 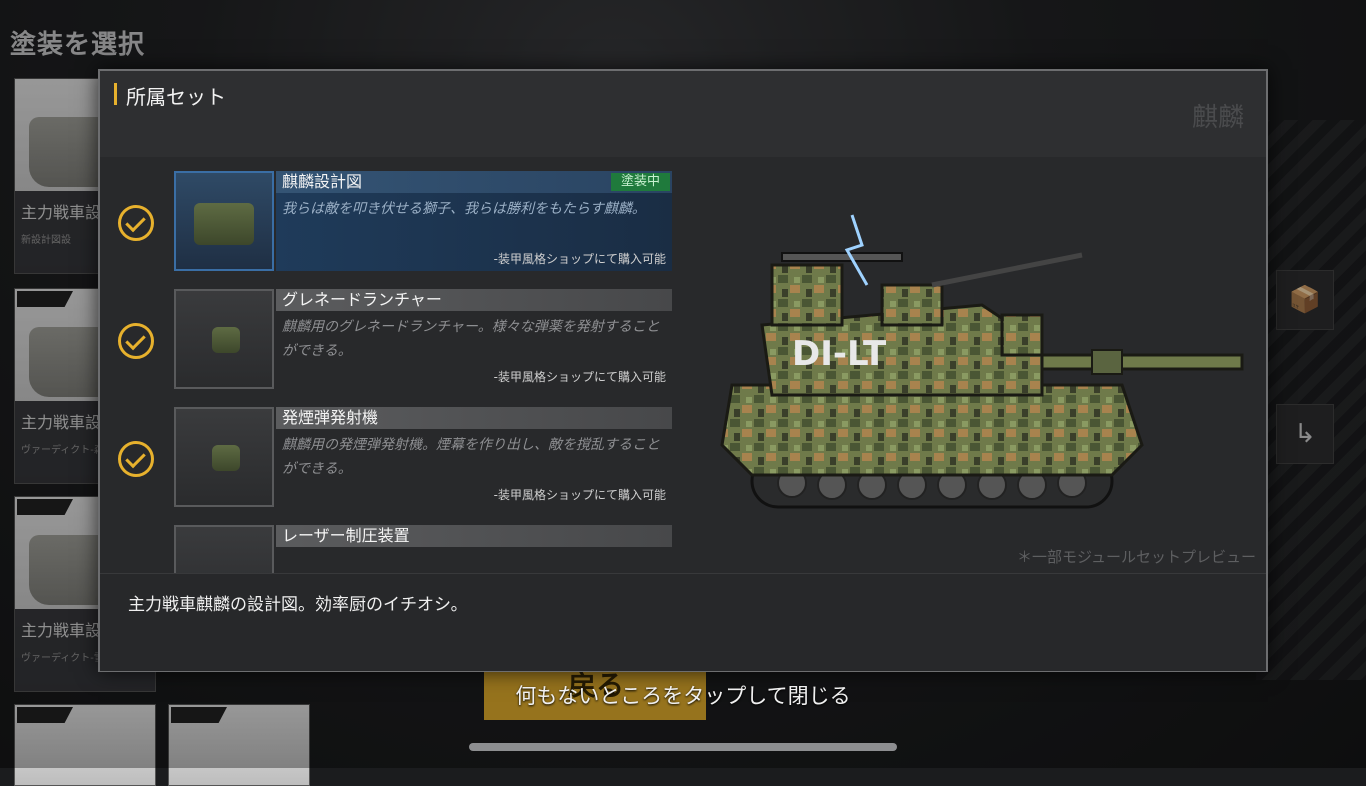 What do you see at coordinates (471, 339) in the screenshot?
I see `module-description: 麒麟用のグレネードランチャー。様々な弾薬を発射することができる。` at bounding box center [471, 339].